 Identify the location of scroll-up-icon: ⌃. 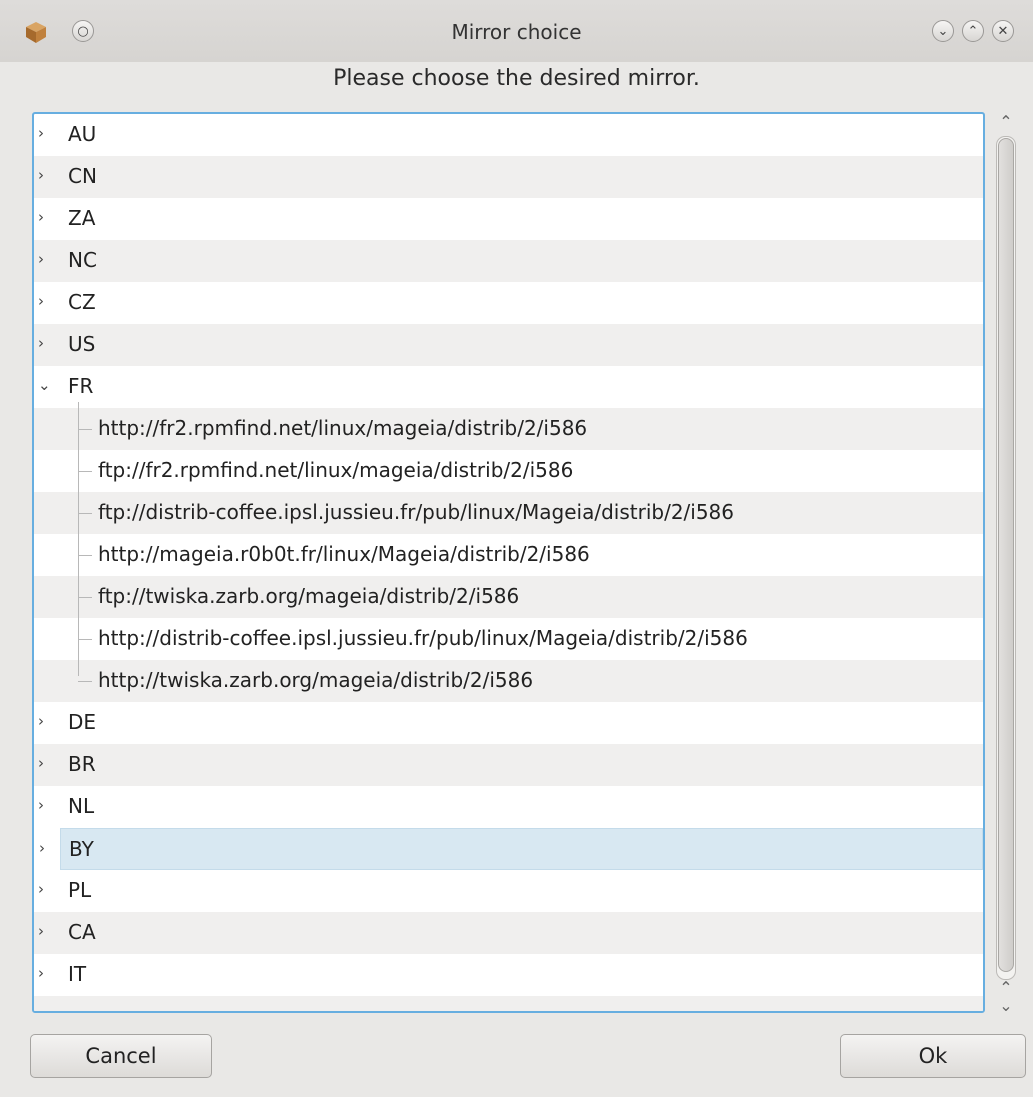
(1006, 123).